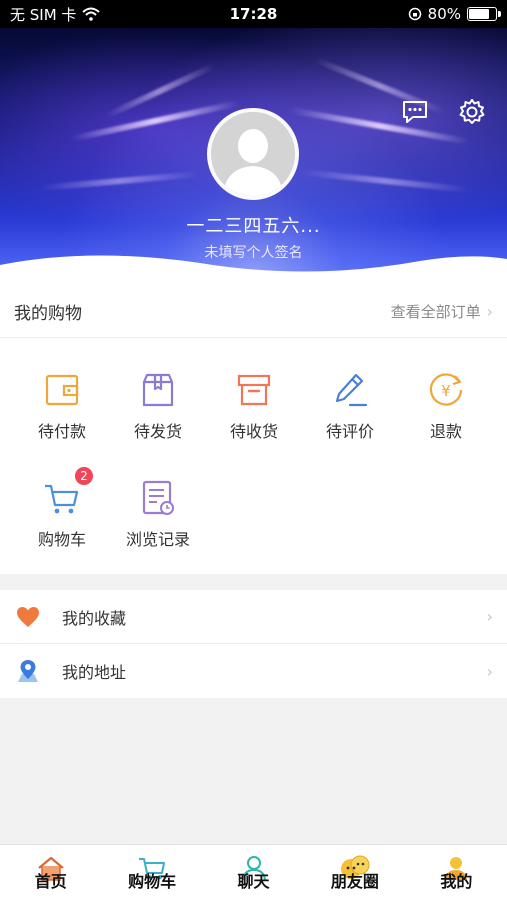 This screenshot has width=507, height=900. What do you see at coordinates (350, 390) in the screenshot?
I see `pencil-icon` at bounding box center [350, 390].